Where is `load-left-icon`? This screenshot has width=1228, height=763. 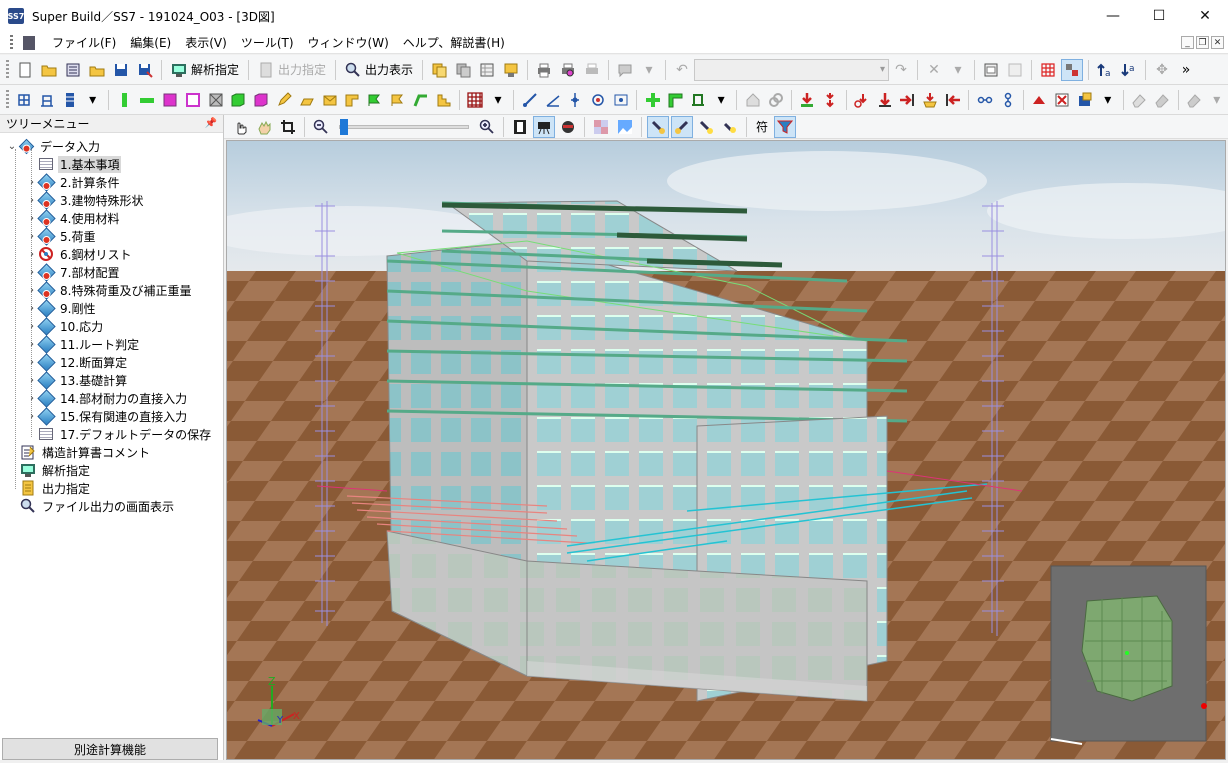
load-left-icon is located at coordinates (953, 100).